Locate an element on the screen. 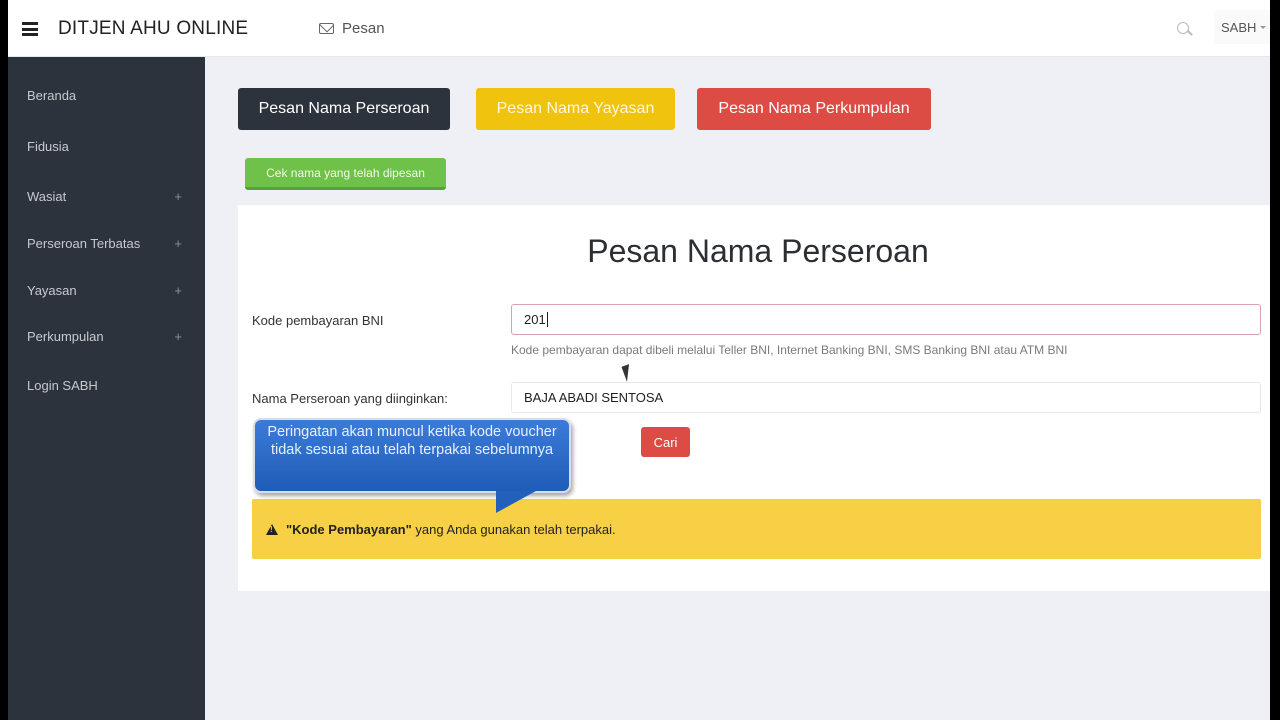 The width and height of the screenshot is (1280, 720). alert-bold-text: "Kode Pembayaran" is located at coordinates (349, 529).